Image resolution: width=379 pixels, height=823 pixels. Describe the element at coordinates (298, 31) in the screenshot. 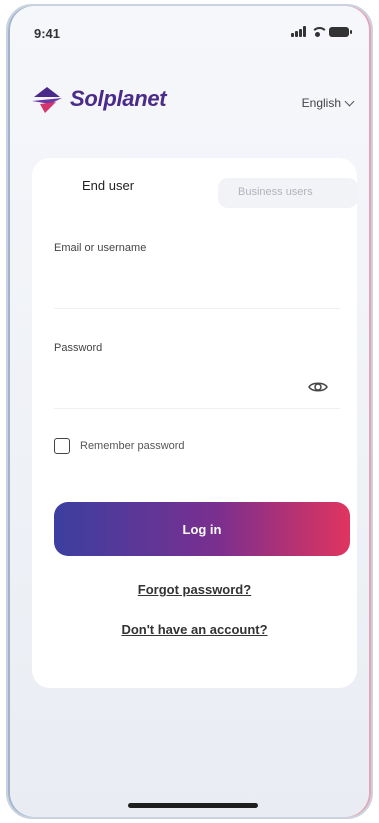

I see `signal-icon` at that location.